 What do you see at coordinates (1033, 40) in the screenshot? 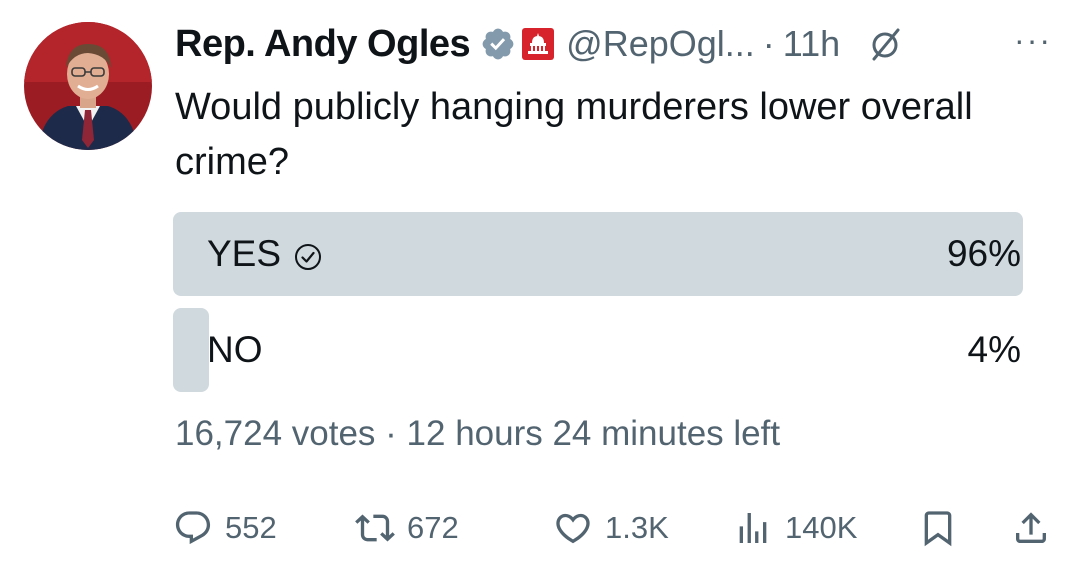
I see `more-options-button: ···` at bounding box center [1033, 40].